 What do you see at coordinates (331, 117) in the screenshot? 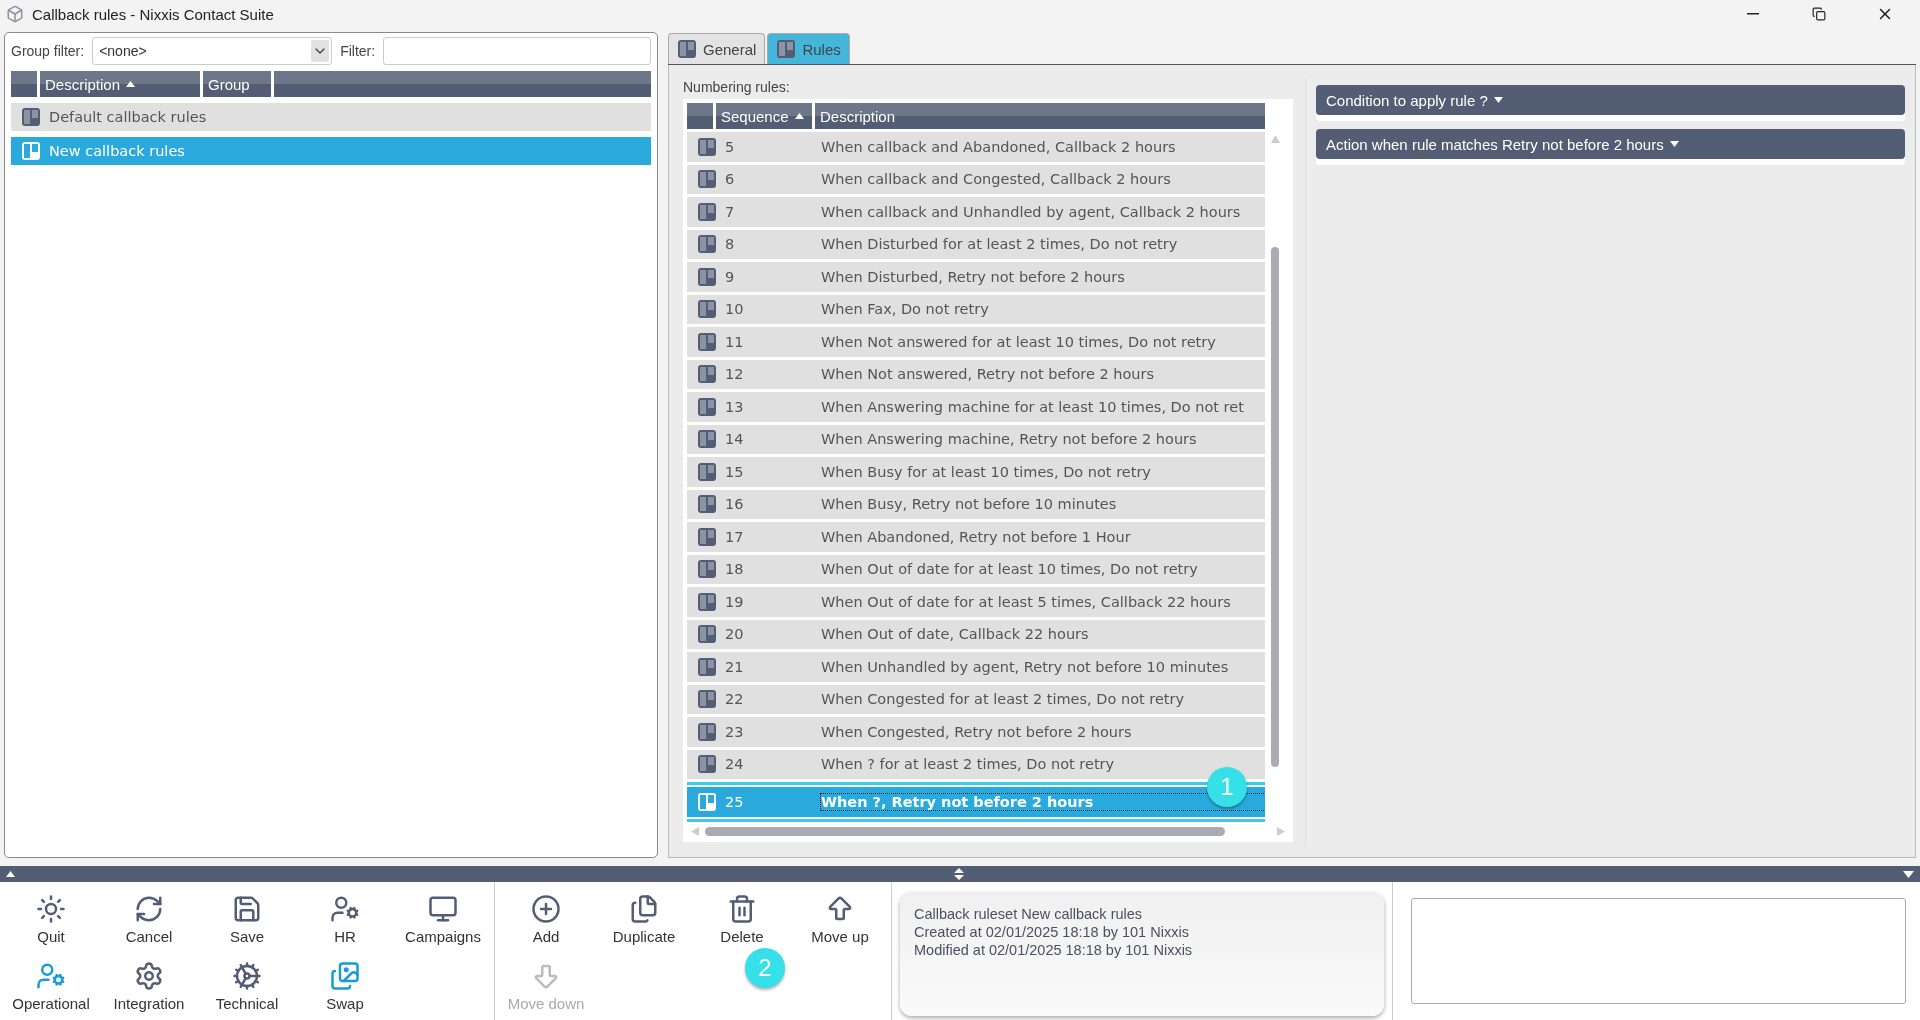
I see `ruleset-row: Default callback rules` at bounding box center [331, 117].